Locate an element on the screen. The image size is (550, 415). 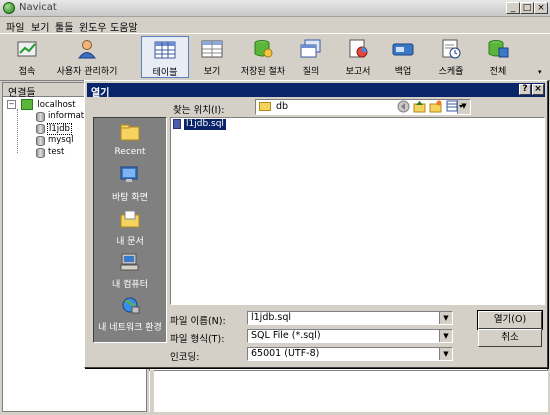
dialog-titlebar: 열기 ? × is located at coordinates (316, 91).